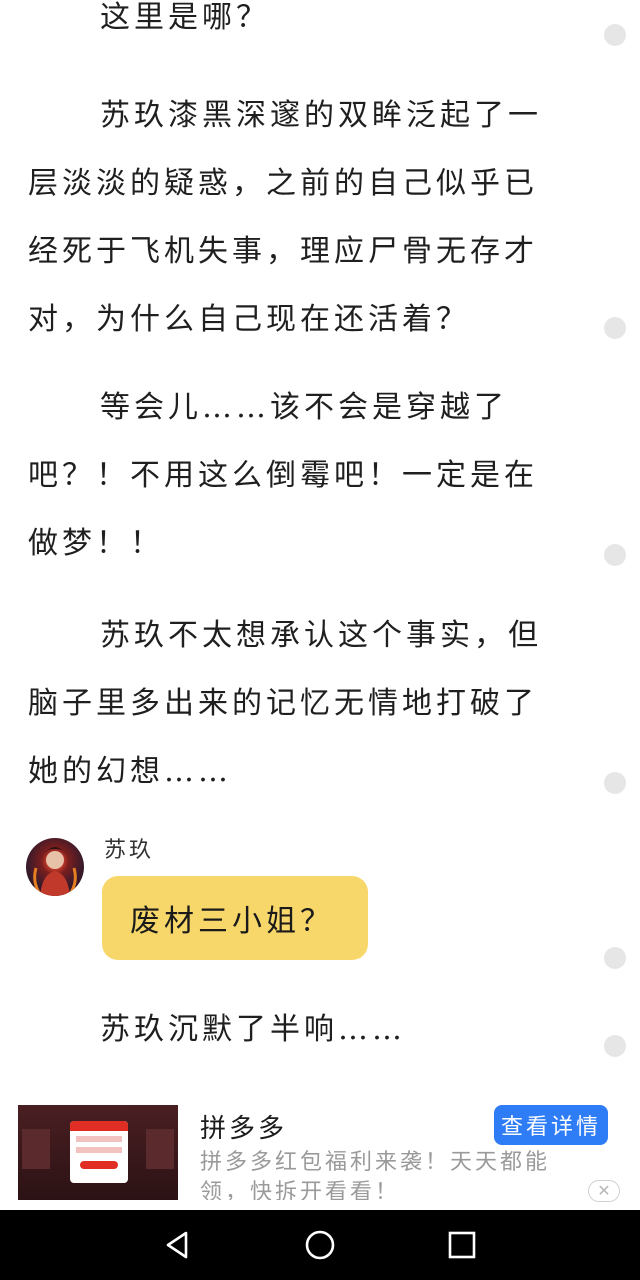  I want to click on back-icon, so click(178, 1245).